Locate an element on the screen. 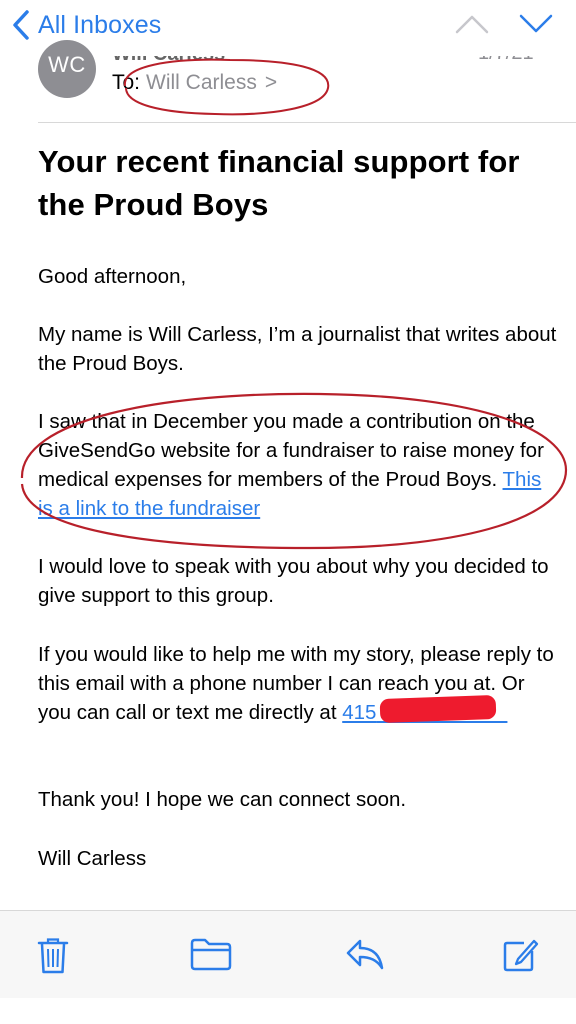 The width and height of the screenshot is (576, 1024). back-to-inboxes-button: All Inboxes is located at coordinates (86, 25).